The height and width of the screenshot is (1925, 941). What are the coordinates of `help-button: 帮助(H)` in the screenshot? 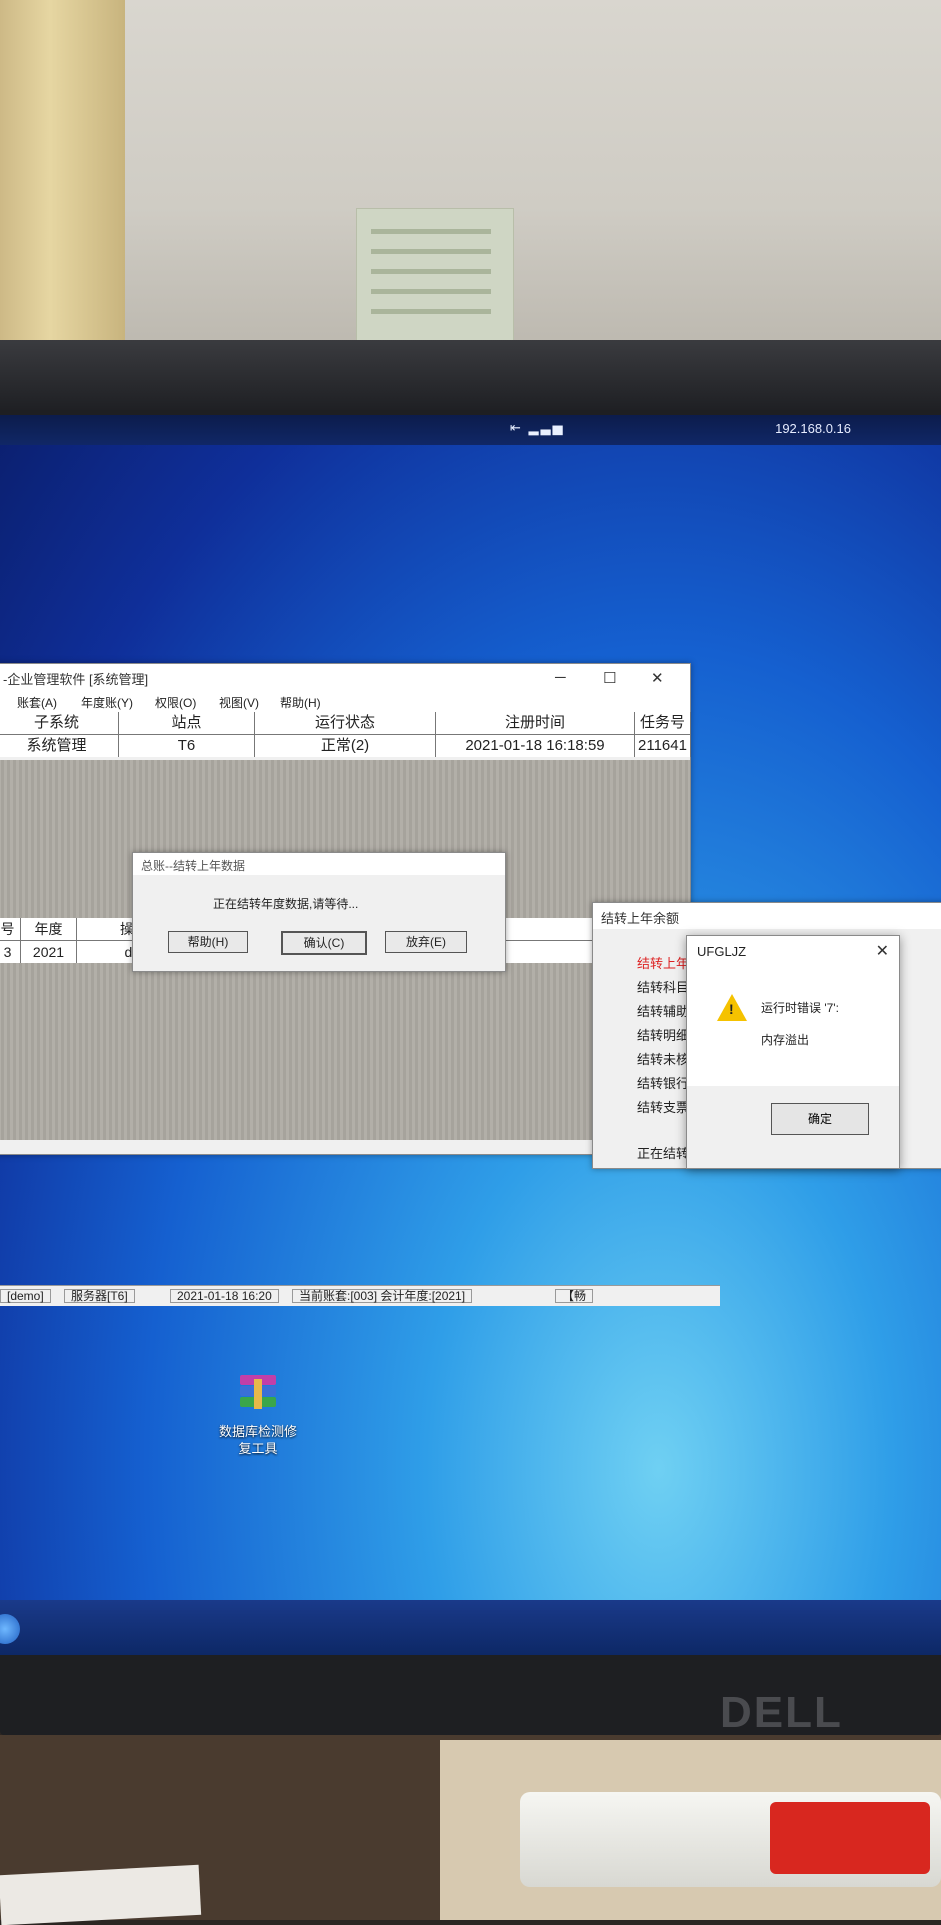 It's located at (208, 942).